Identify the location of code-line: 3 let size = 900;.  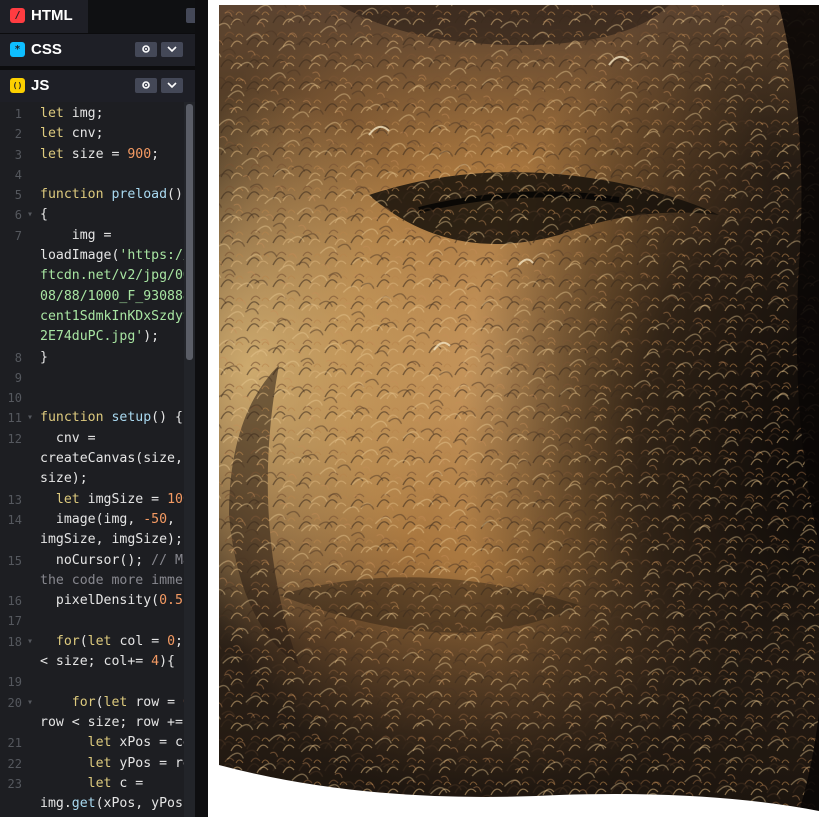
(92, 155).